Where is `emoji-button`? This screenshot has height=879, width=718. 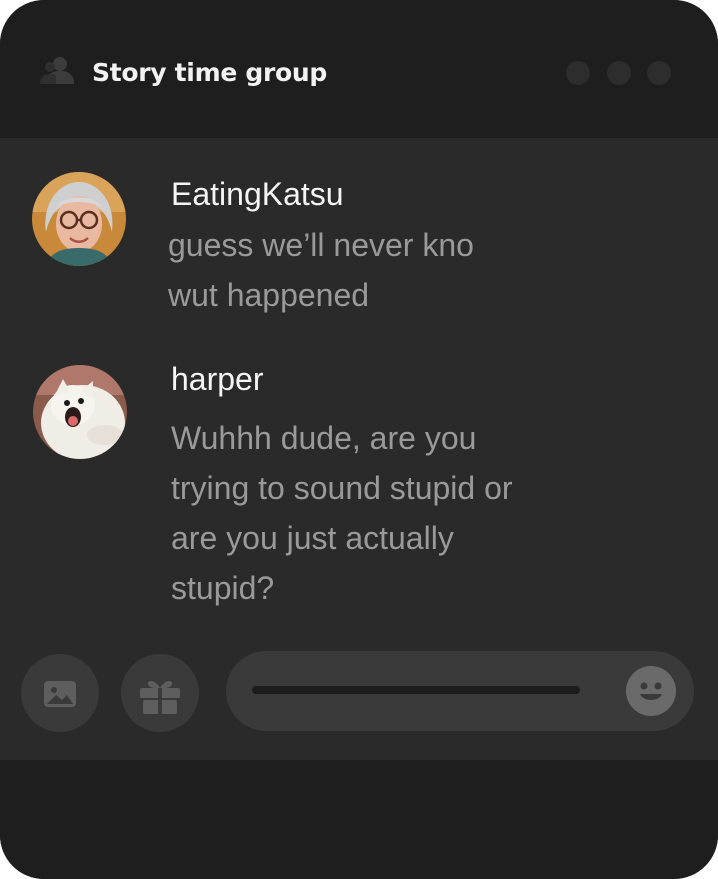
emoji-button is located at coordinates (651, 691).